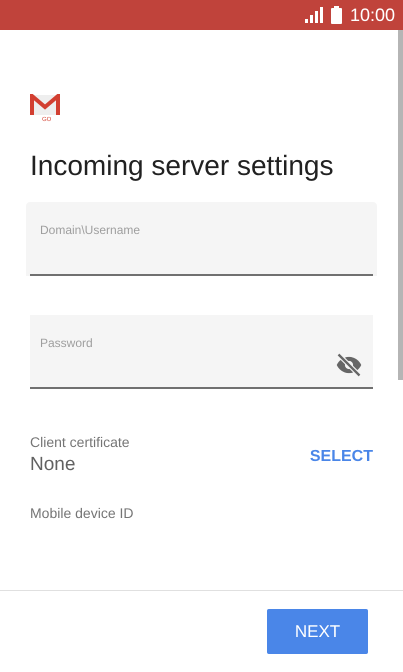 Image resolution: width=403 pixels, height=672 pixels. What do you see at coordinates (341, 457) in the screenshot?
I see `select-button: SELECT` at bounding box center [341, 457].